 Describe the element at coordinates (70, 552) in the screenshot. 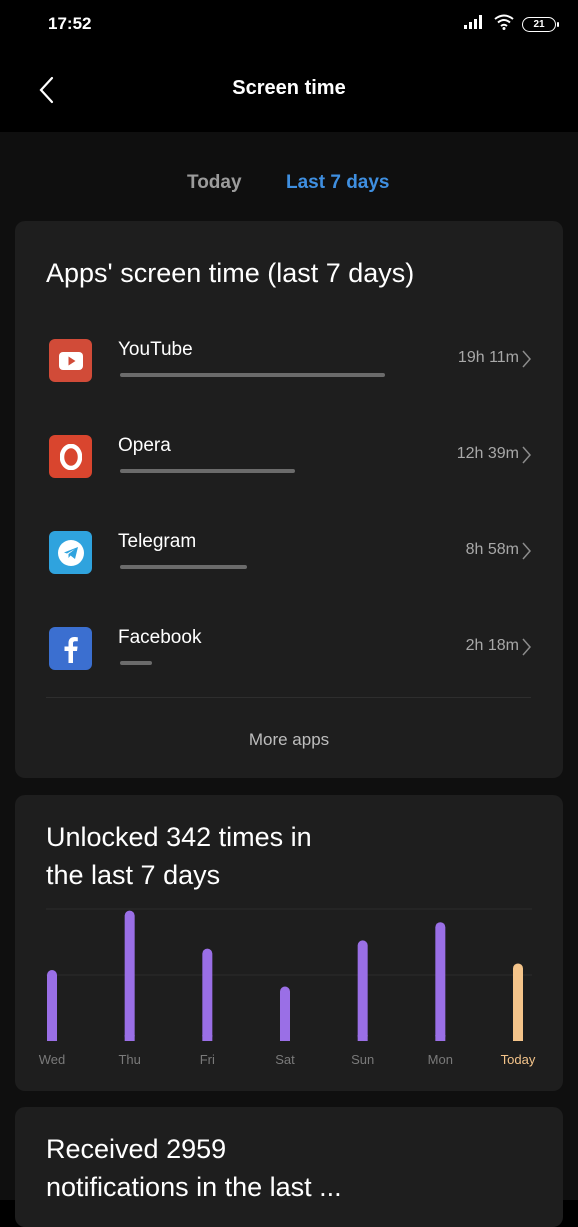

I see `telegram-icon` at that location.